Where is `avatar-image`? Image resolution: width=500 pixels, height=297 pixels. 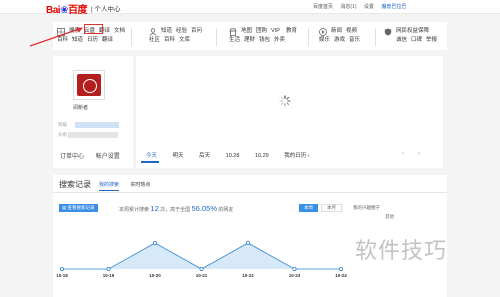 avatar-image is located at coordinates (89, 85).